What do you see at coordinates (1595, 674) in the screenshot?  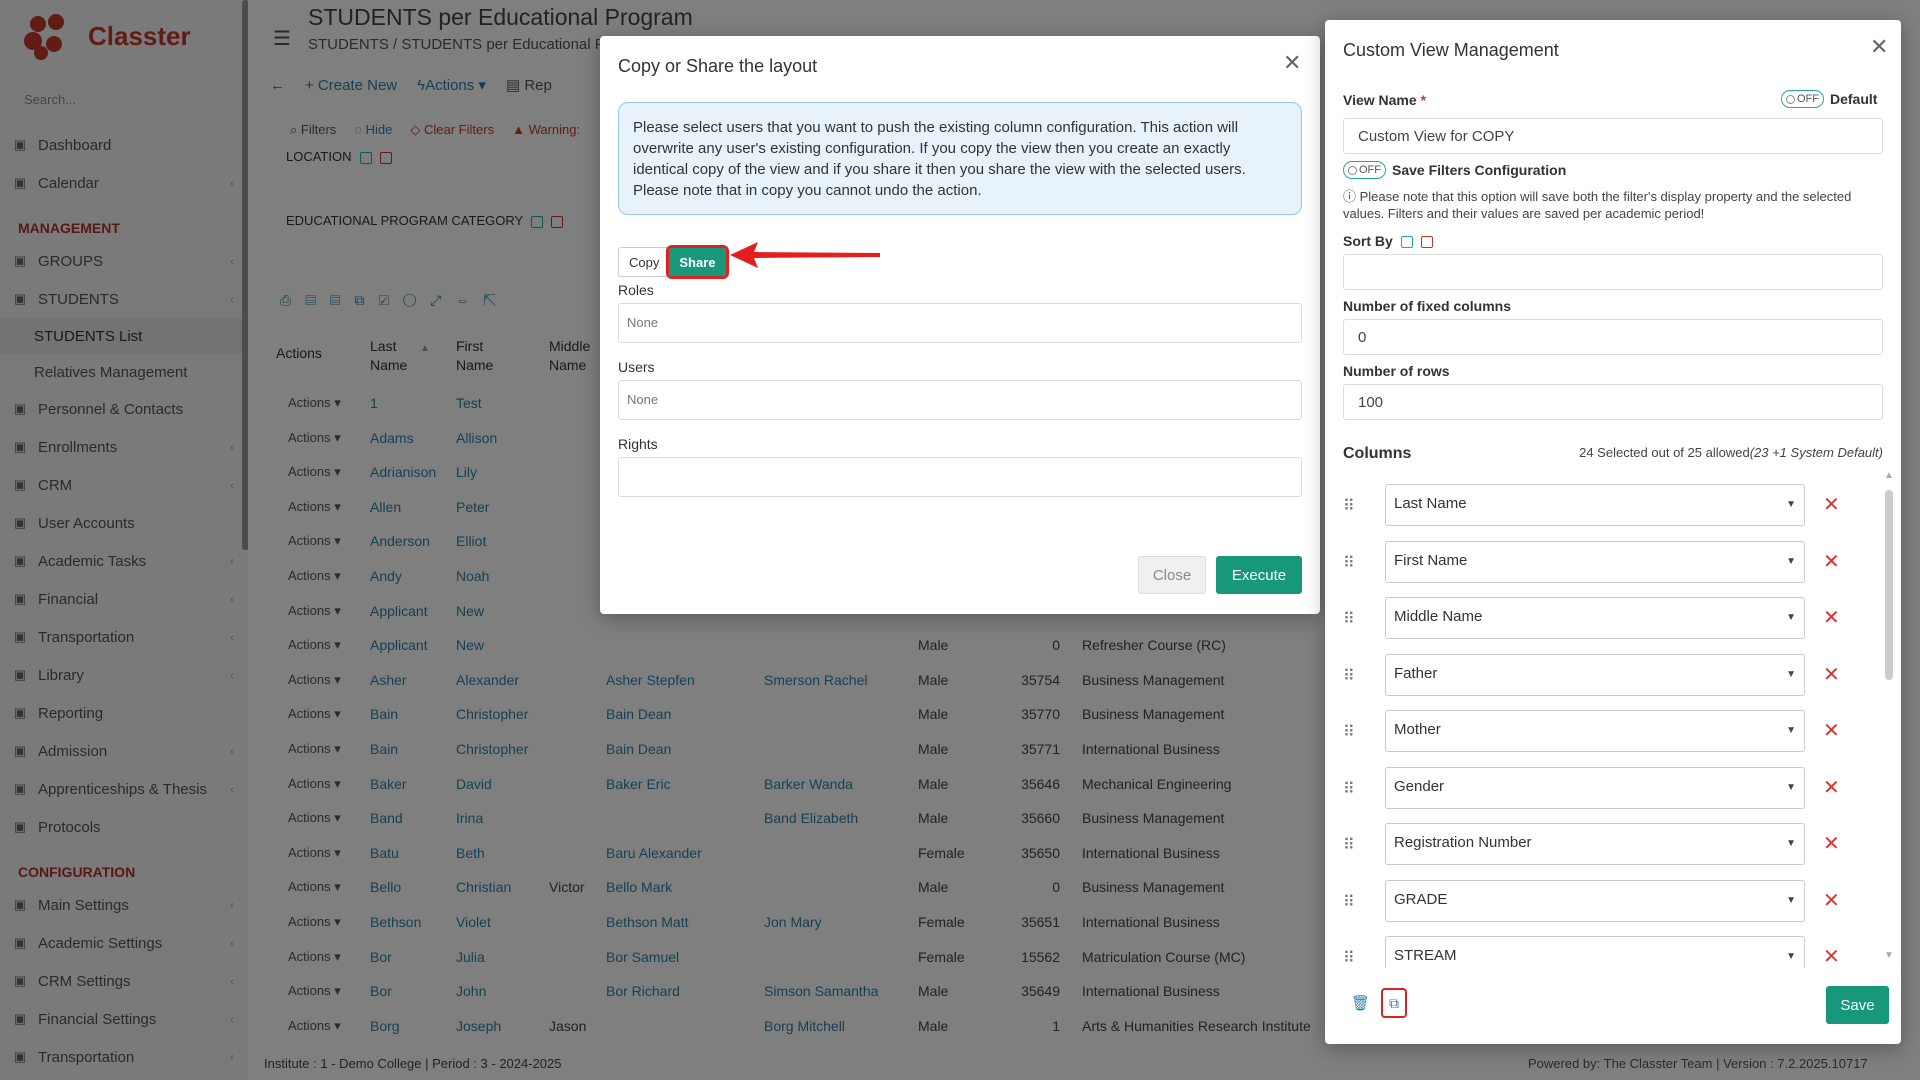 I see `column-select: Father ▼` at bounding box center [1595, 674].